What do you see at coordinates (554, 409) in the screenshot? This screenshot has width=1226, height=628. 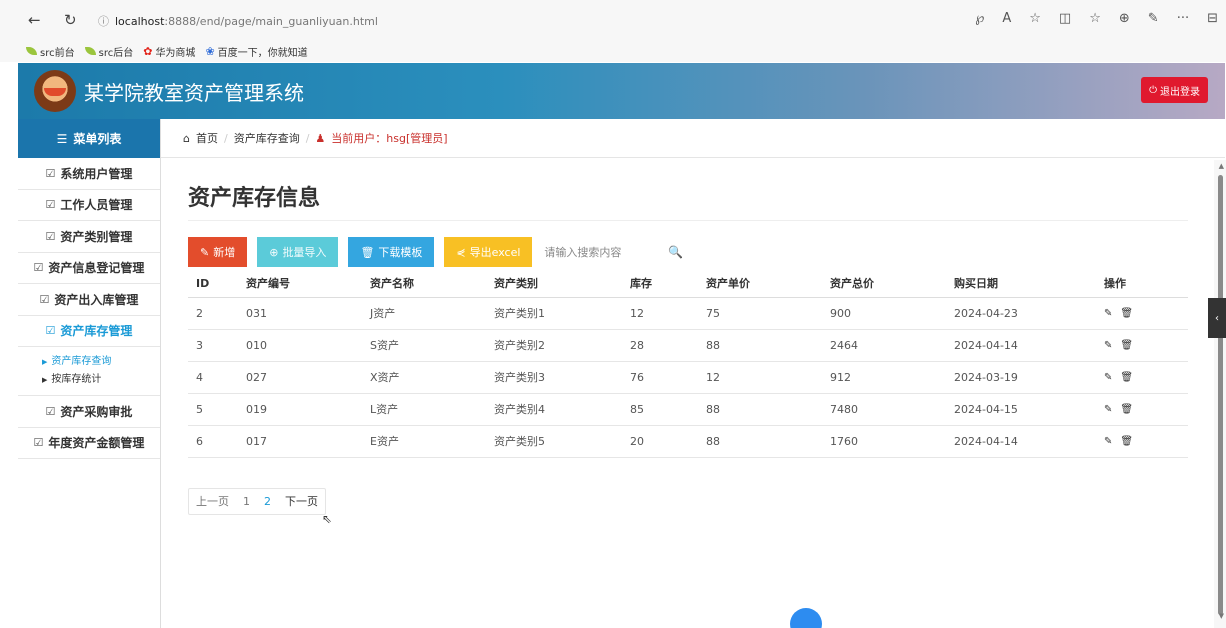 I see `table-cell: 资产类别4` at bounding box center [554, 409].